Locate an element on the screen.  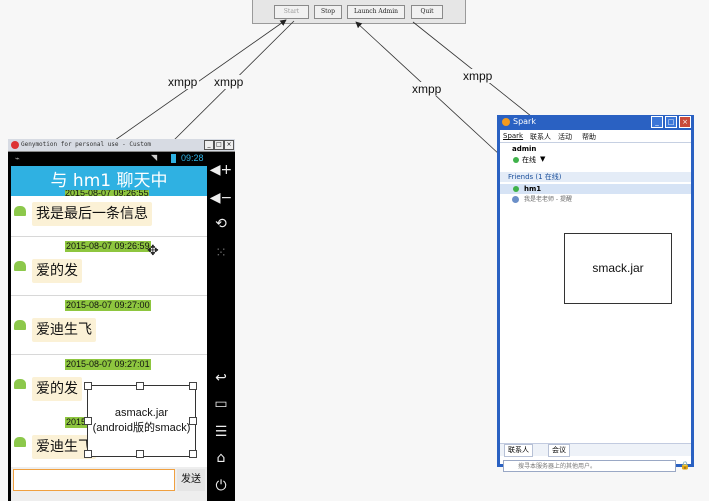
rotate-icon: ⟲ is located at coordinates (221, 224).